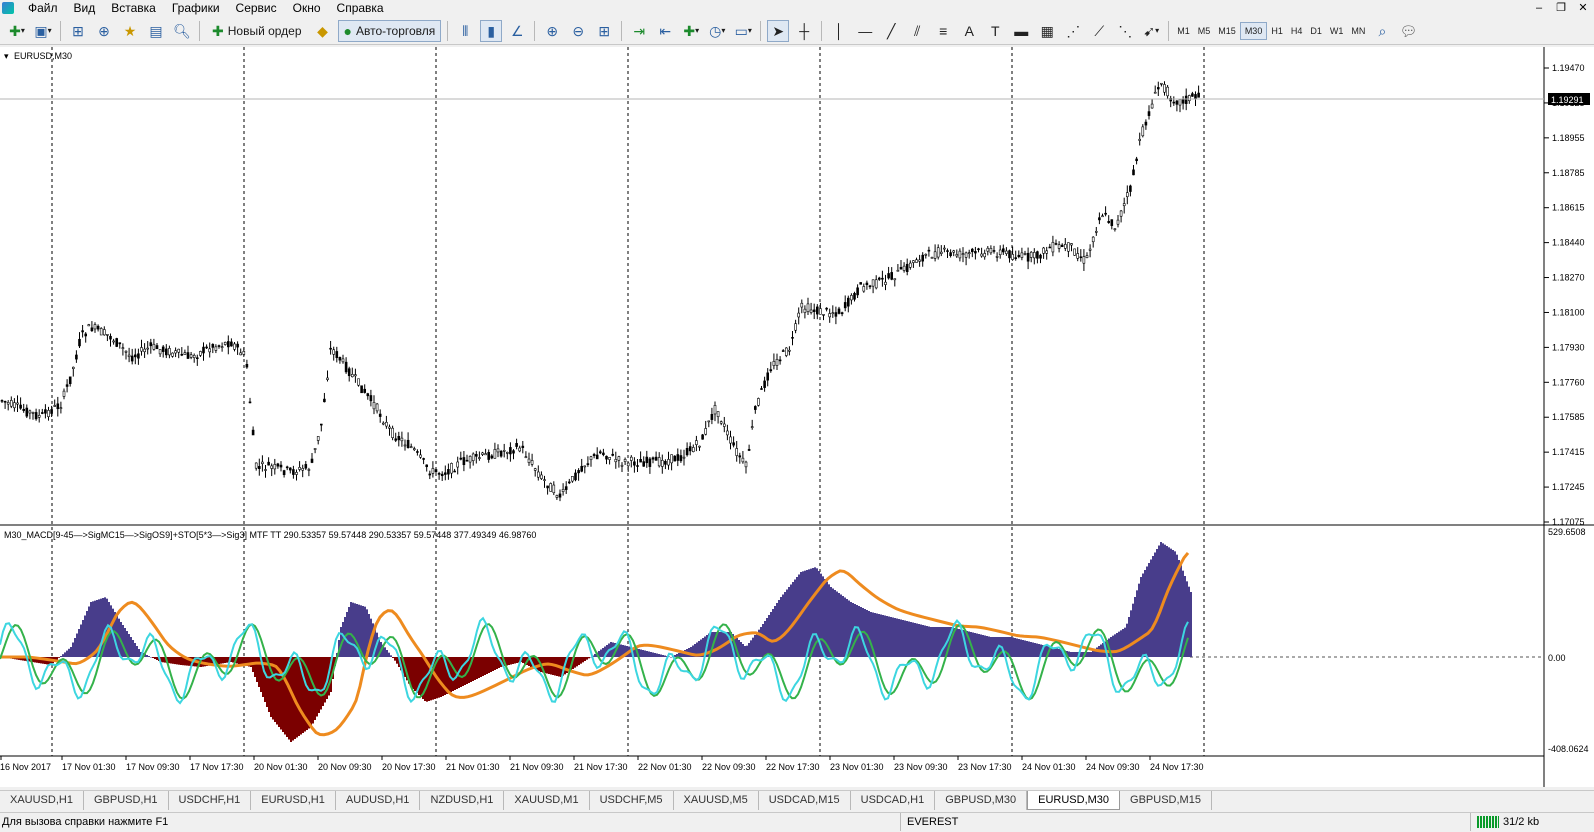 The image size is (1594, 832). What do you see at coordinates (462, 800) in the screenshot?
I see `tab-nzdusd-h1: NZDUSD,H1` at bounding box center [462, 800].